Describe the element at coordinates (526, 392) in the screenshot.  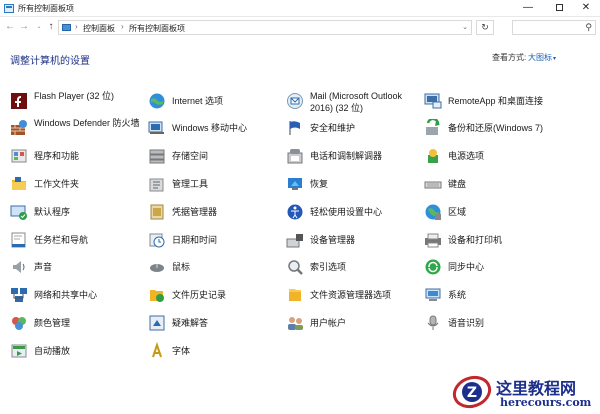
I see `watermark: Z 这里教程网 herecours.com` at that location.